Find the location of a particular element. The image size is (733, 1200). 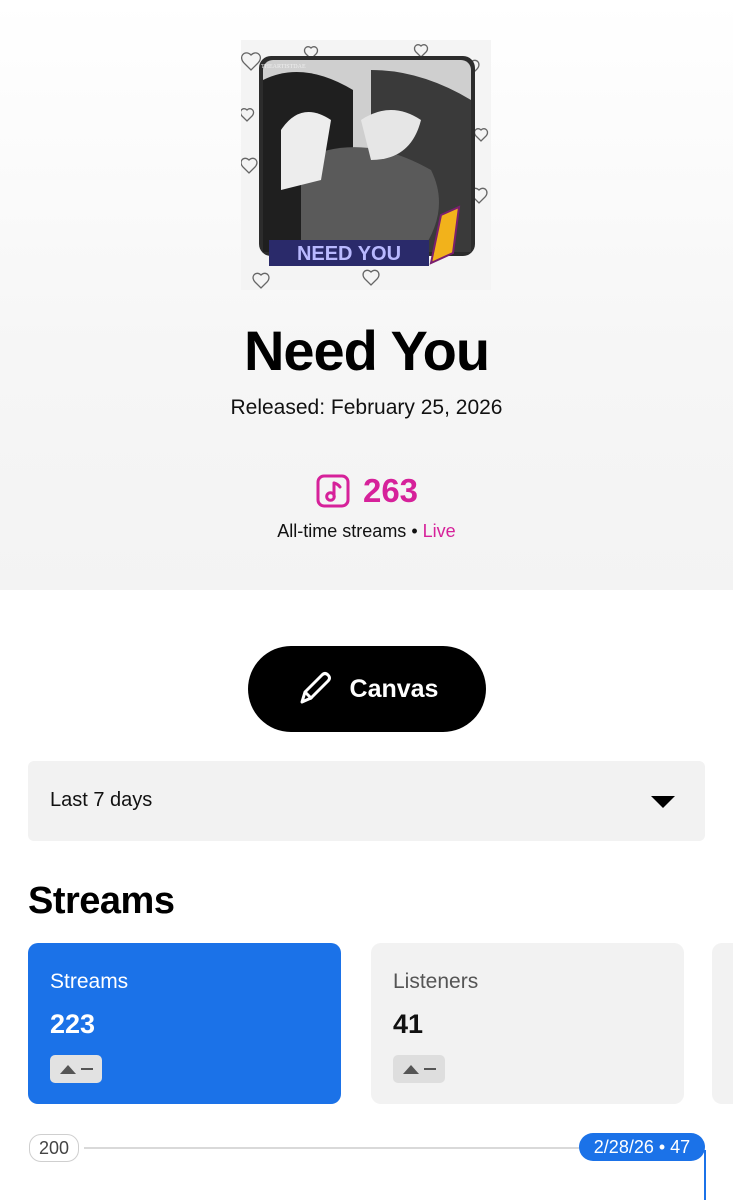

y-axis-tick: 200 is located at coordinates (54, 1148).